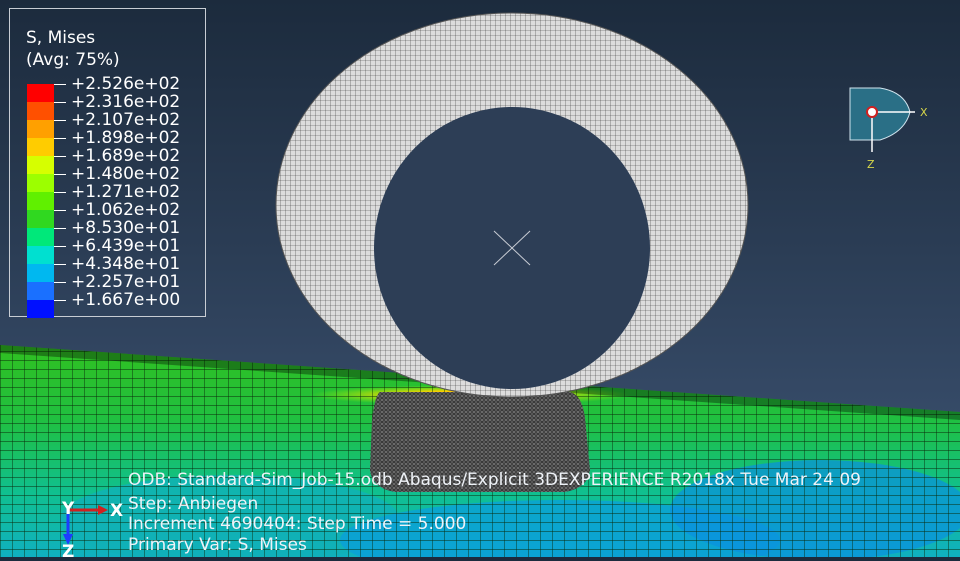 The height and width of the screenshot is (561, 960). What do you see at coordinates (117, 264) in the screenshot?
I see `legend-value: +4.348e+01` at bounding box center [117, 264].